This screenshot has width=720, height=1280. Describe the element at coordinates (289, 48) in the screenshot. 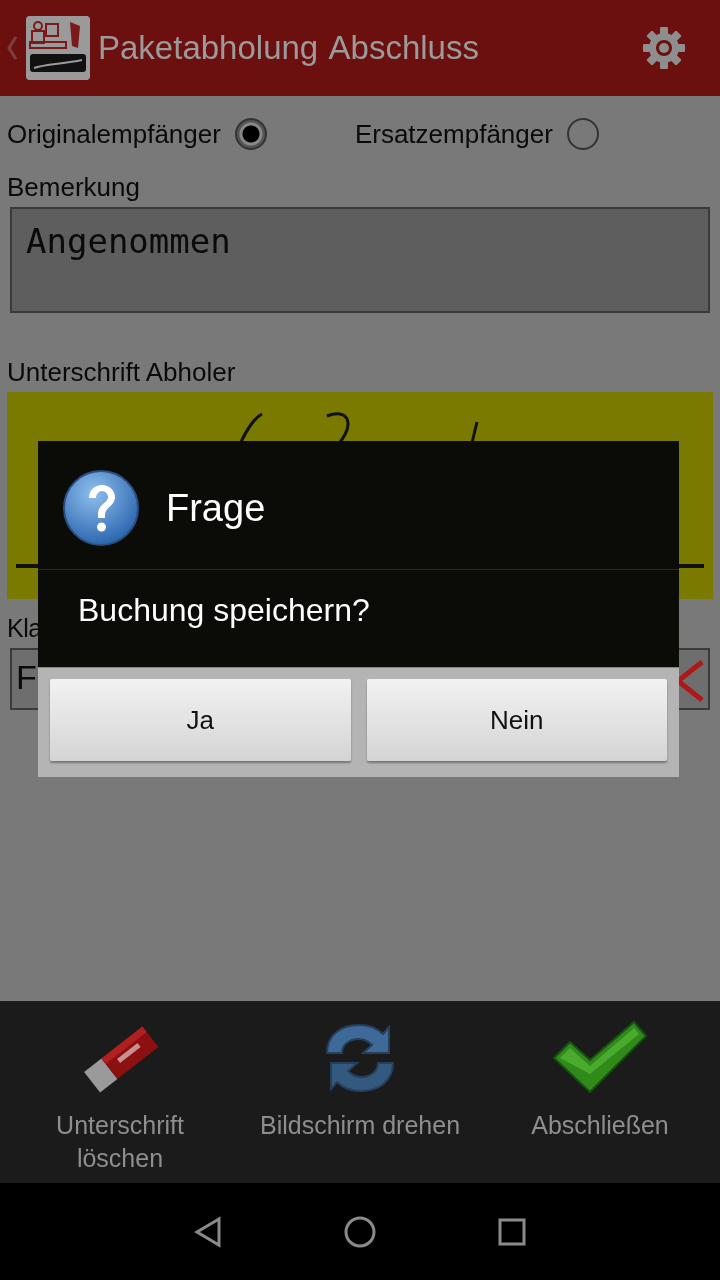

I see `screen-title: Paketabholung Abschluss` at that location.